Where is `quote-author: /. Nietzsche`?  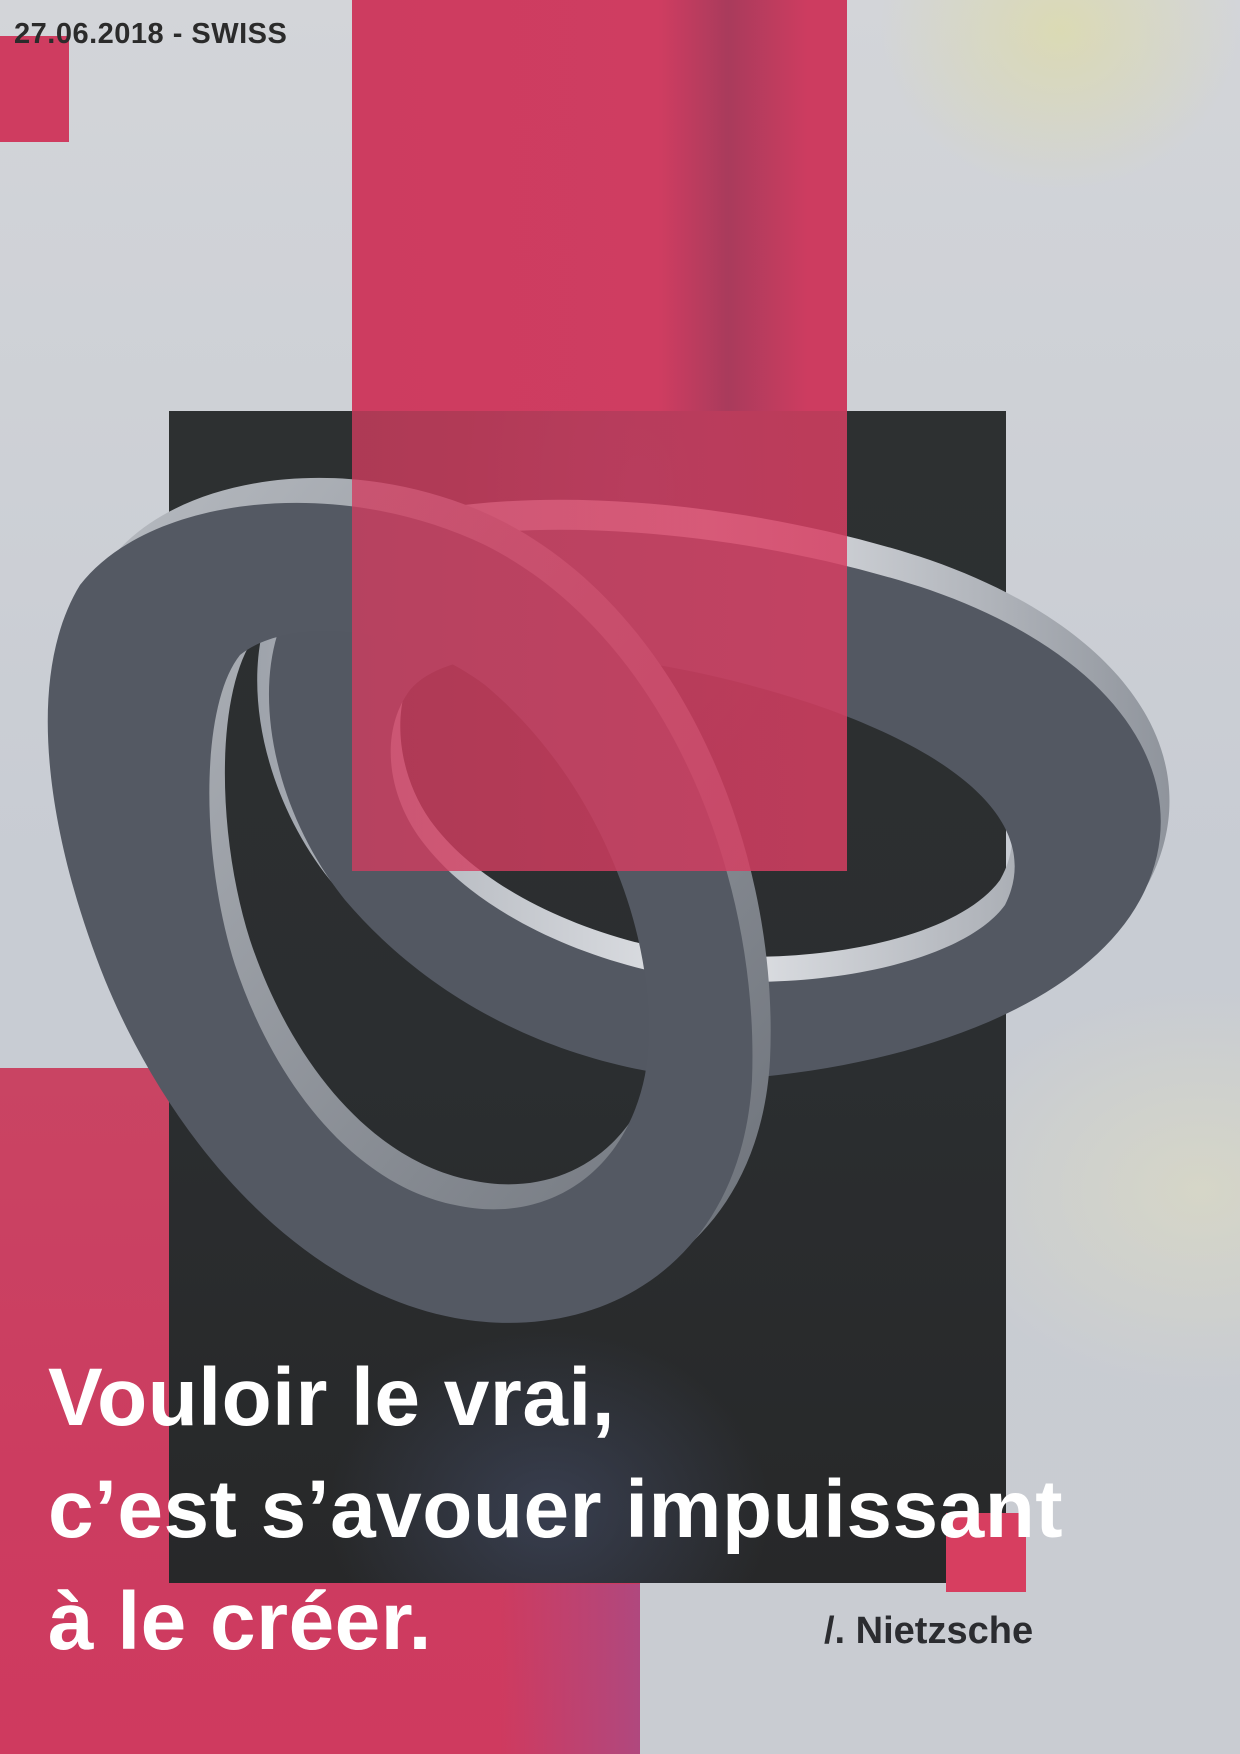 quote-author: /. Nietzsche is located at coordinates (929, 1631).